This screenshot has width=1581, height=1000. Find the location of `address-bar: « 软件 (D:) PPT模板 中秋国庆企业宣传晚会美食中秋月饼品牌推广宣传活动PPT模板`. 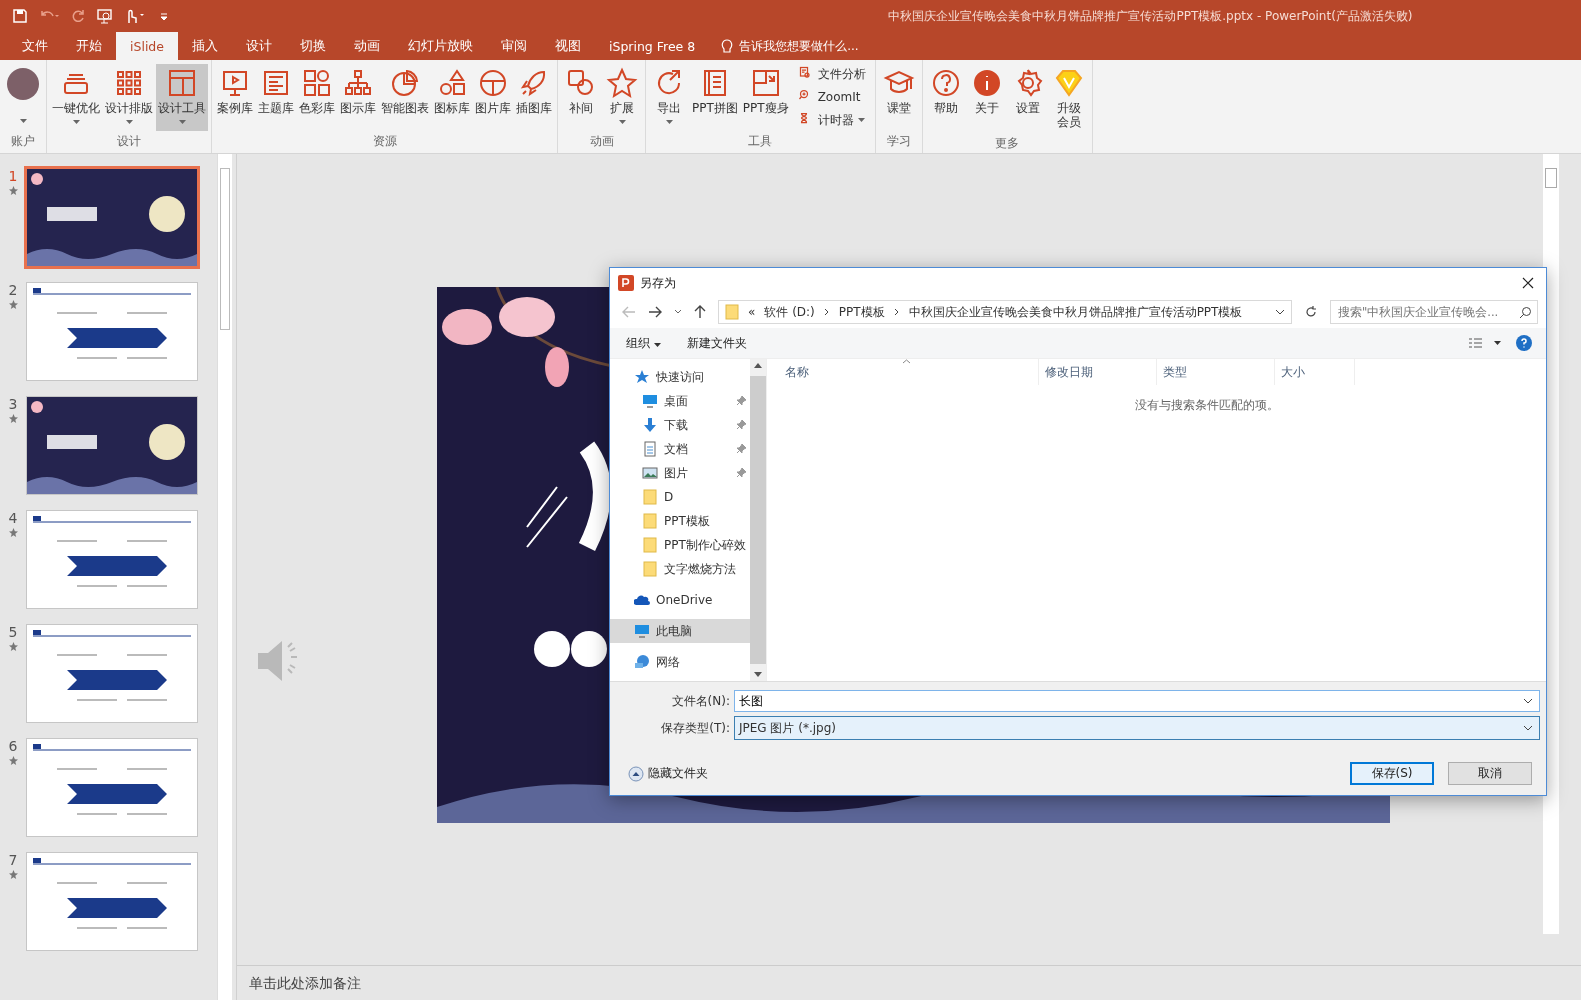

address-bar: « 软件 (D:) PPT模板 中秋国庆企业宣传晚会美食中秋月饼品牌推广宣传活动PPT模板 is located at coordinates (1005, 312).